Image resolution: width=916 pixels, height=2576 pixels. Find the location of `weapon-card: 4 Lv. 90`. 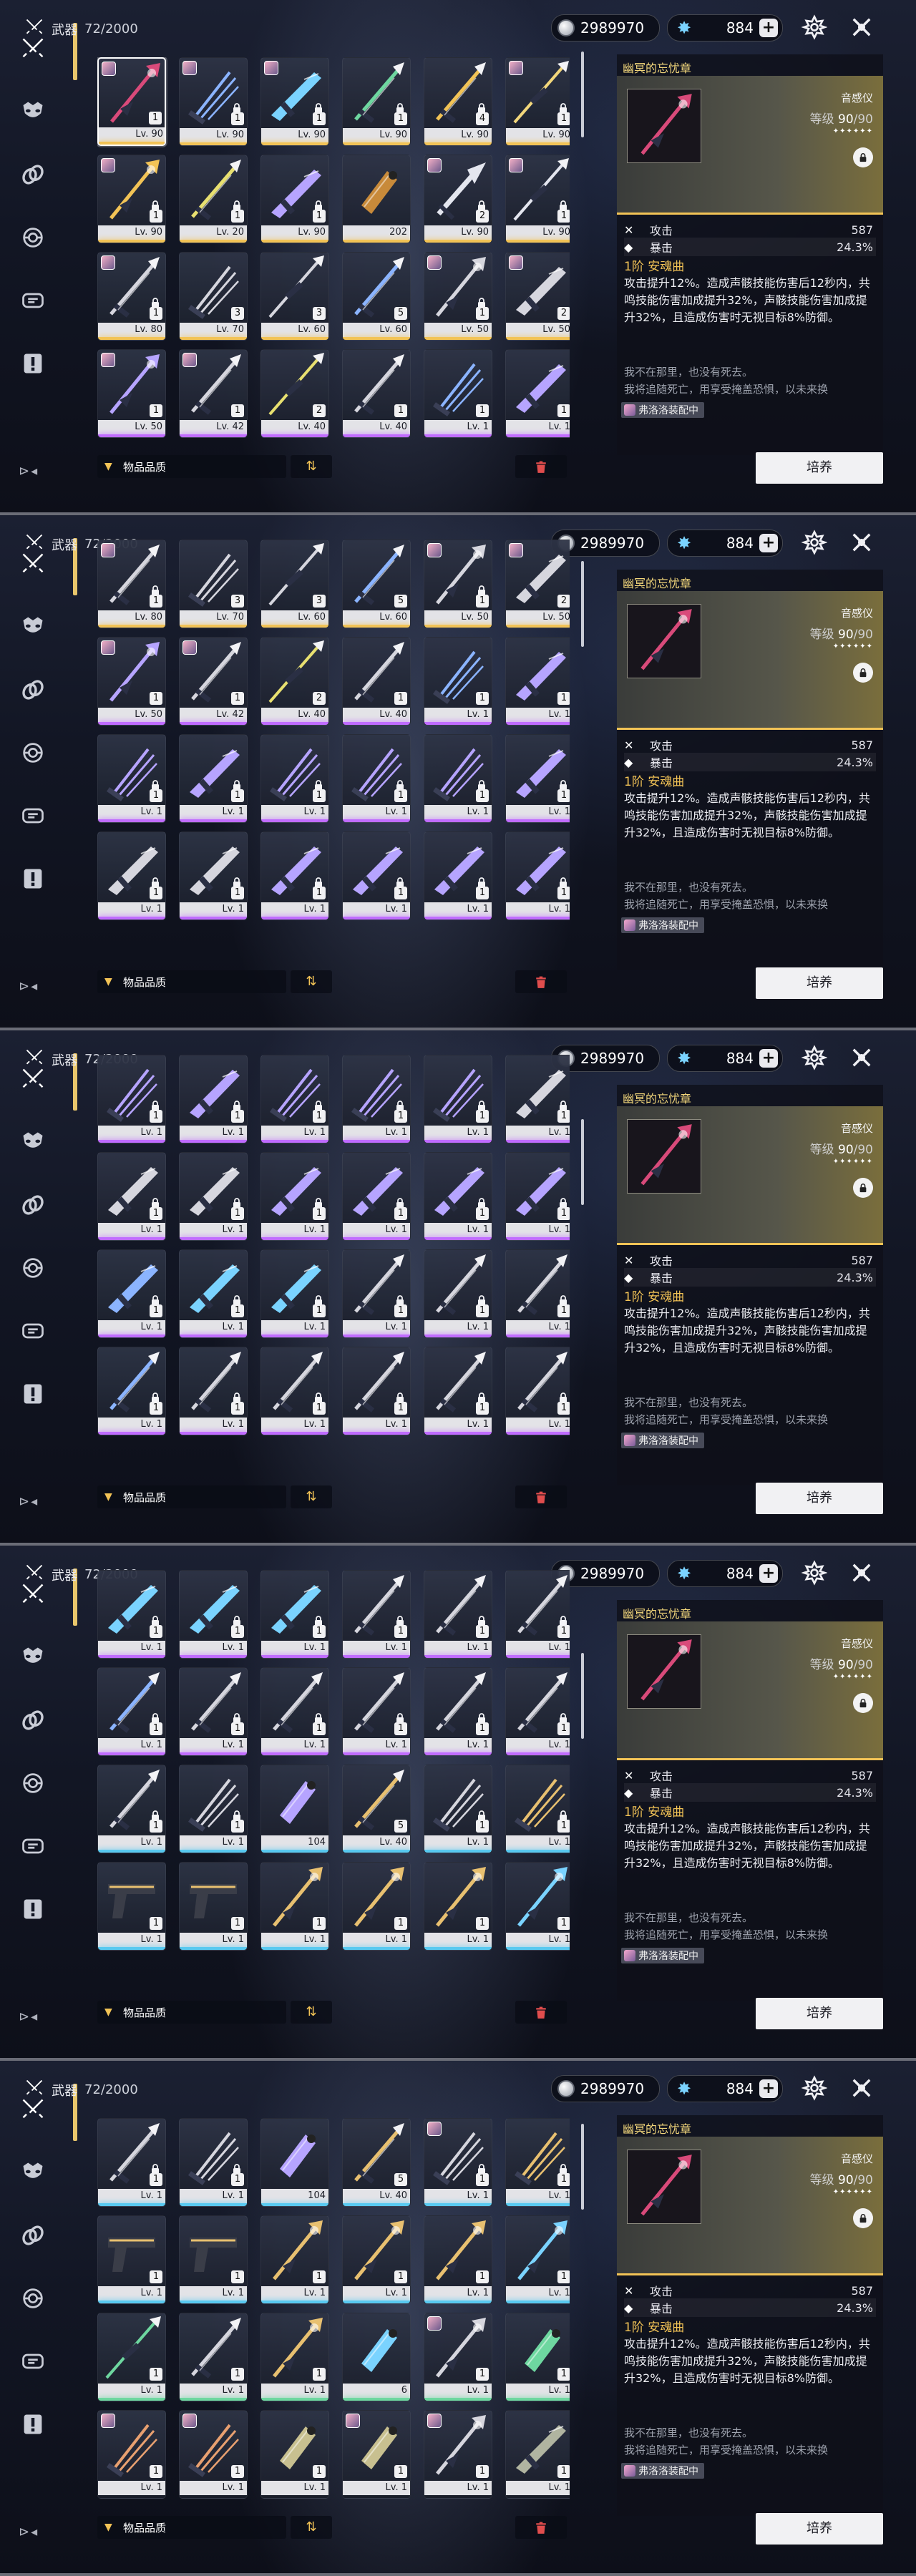

weapon-card: 4 Lv. 90 is located at coordinates (458, 101).